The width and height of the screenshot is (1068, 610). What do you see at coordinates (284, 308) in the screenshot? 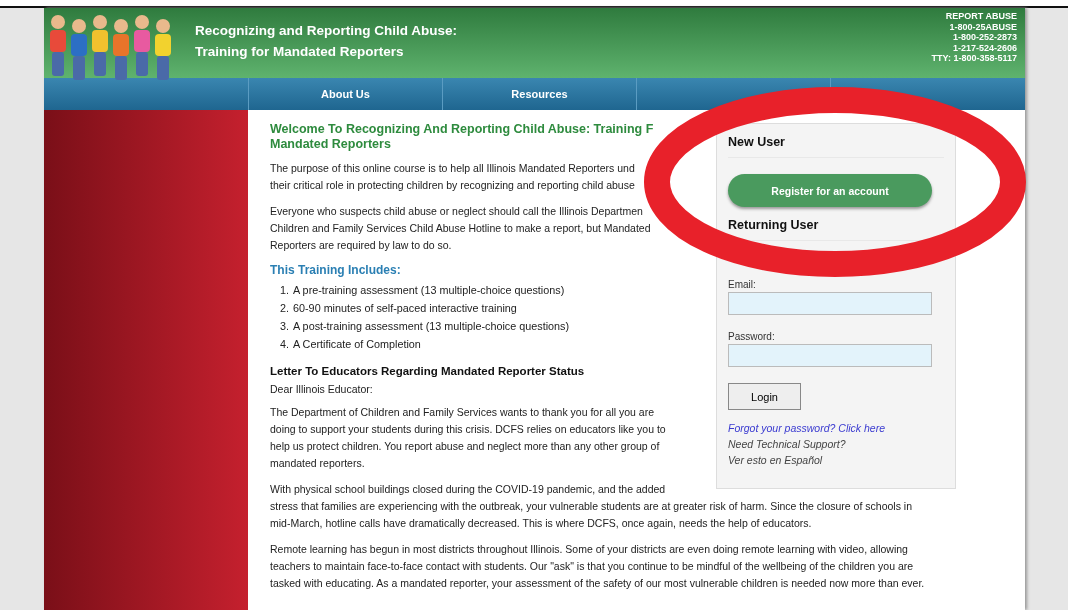
I see `list-number: 2.` at bounding box center [284, 308].